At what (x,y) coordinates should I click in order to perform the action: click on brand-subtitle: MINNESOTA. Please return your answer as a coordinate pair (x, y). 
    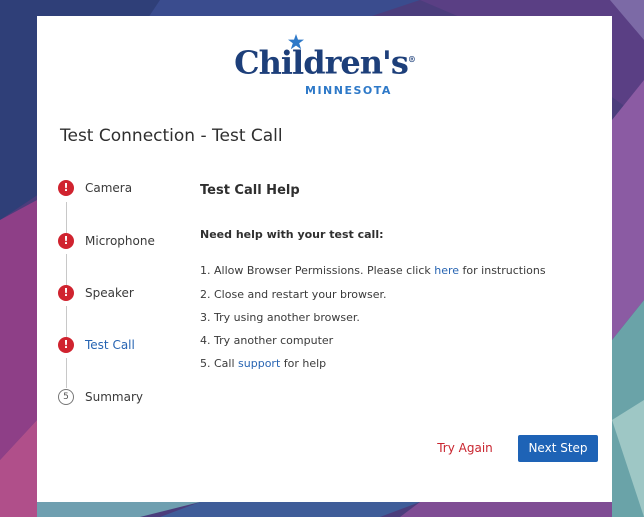
    Looking at the image, I should click on (348, 90).